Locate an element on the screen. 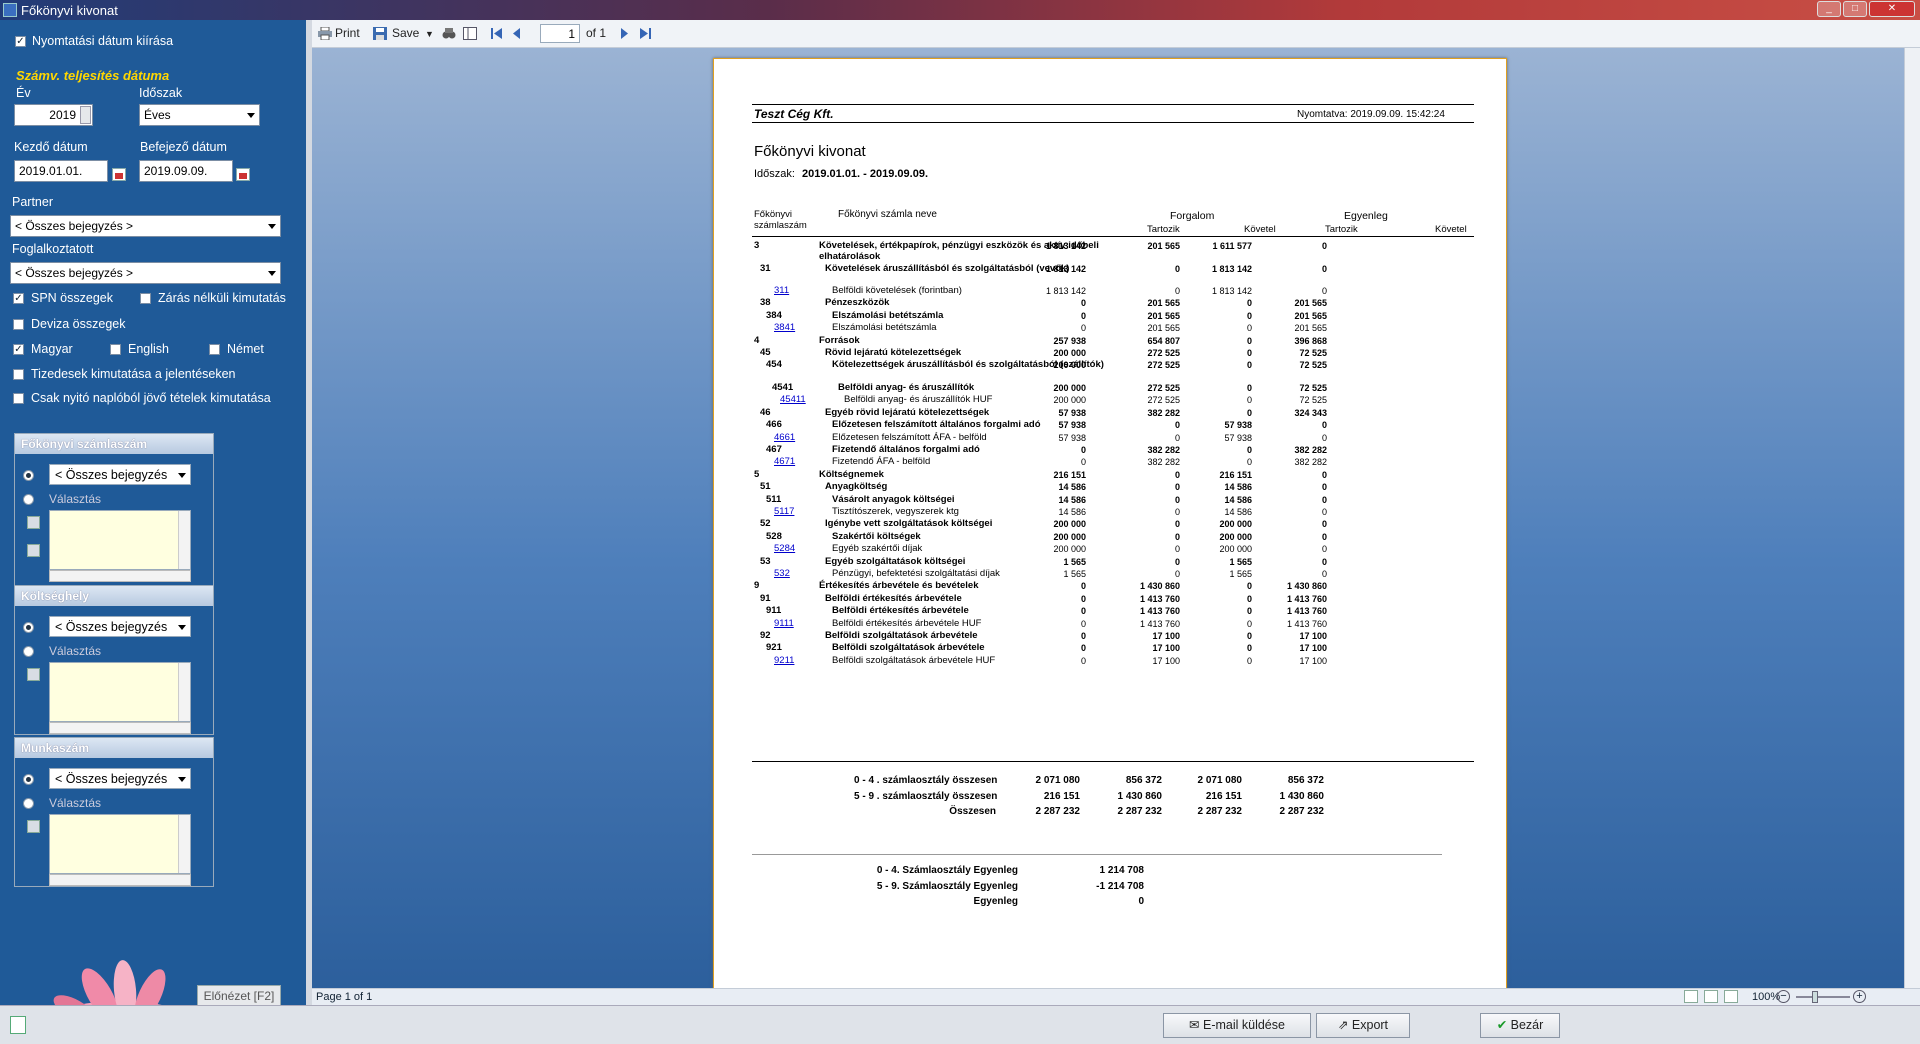 The image size is (1920, 1044). email-button: ✉ E-mail küldése is located at coordinates (1237, 1025).